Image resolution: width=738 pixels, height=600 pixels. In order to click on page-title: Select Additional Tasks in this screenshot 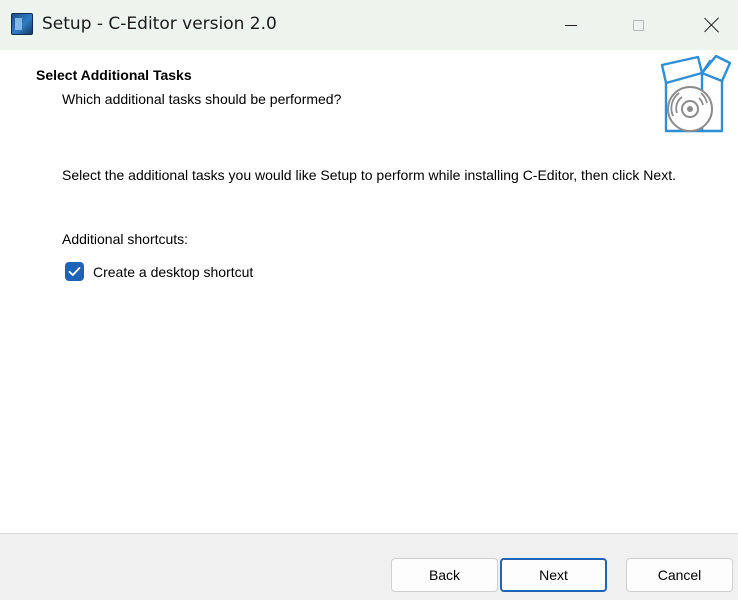, I will do `click(114, 75)`.